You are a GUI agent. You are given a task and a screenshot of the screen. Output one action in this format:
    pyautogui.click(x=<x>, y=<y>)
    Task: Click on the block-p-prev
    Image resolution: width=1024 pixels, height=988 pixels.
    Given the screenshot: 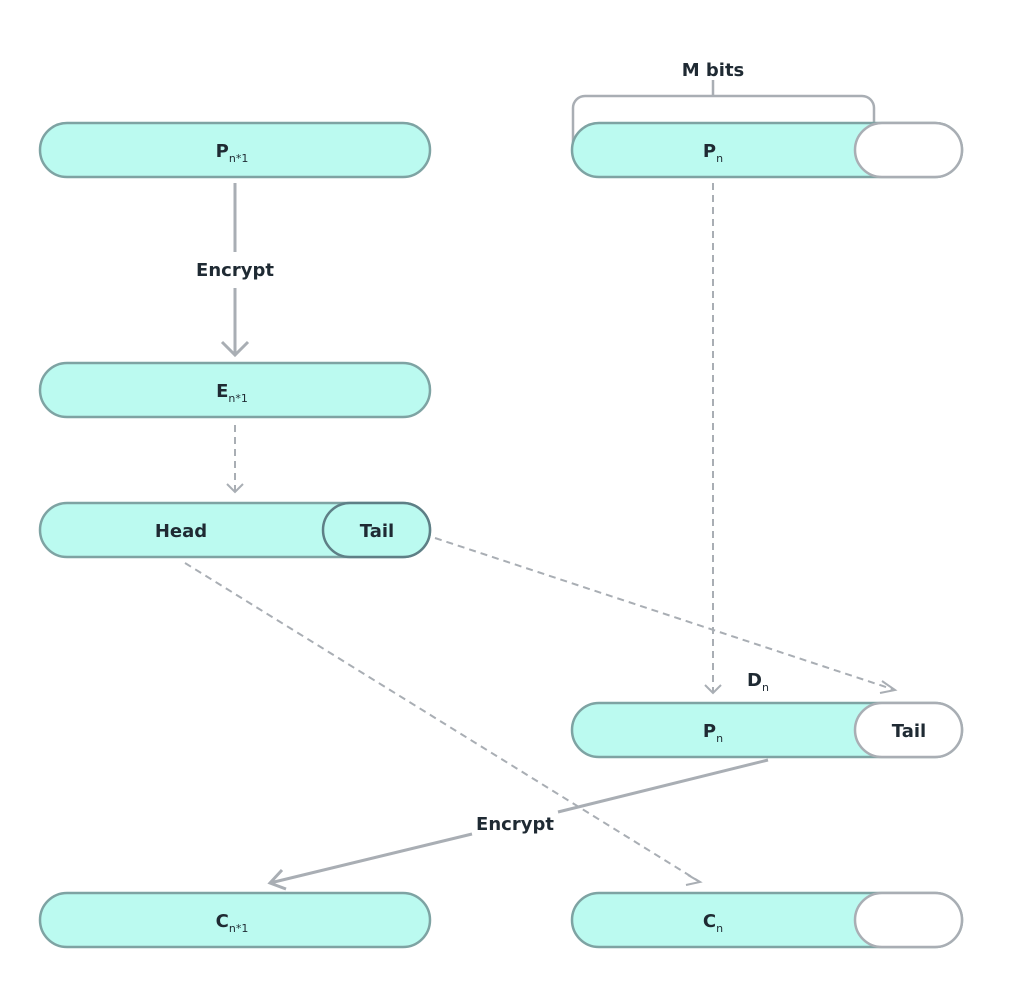 What is the action you would take?
    pyautogui.click(x=235, y=150)
    